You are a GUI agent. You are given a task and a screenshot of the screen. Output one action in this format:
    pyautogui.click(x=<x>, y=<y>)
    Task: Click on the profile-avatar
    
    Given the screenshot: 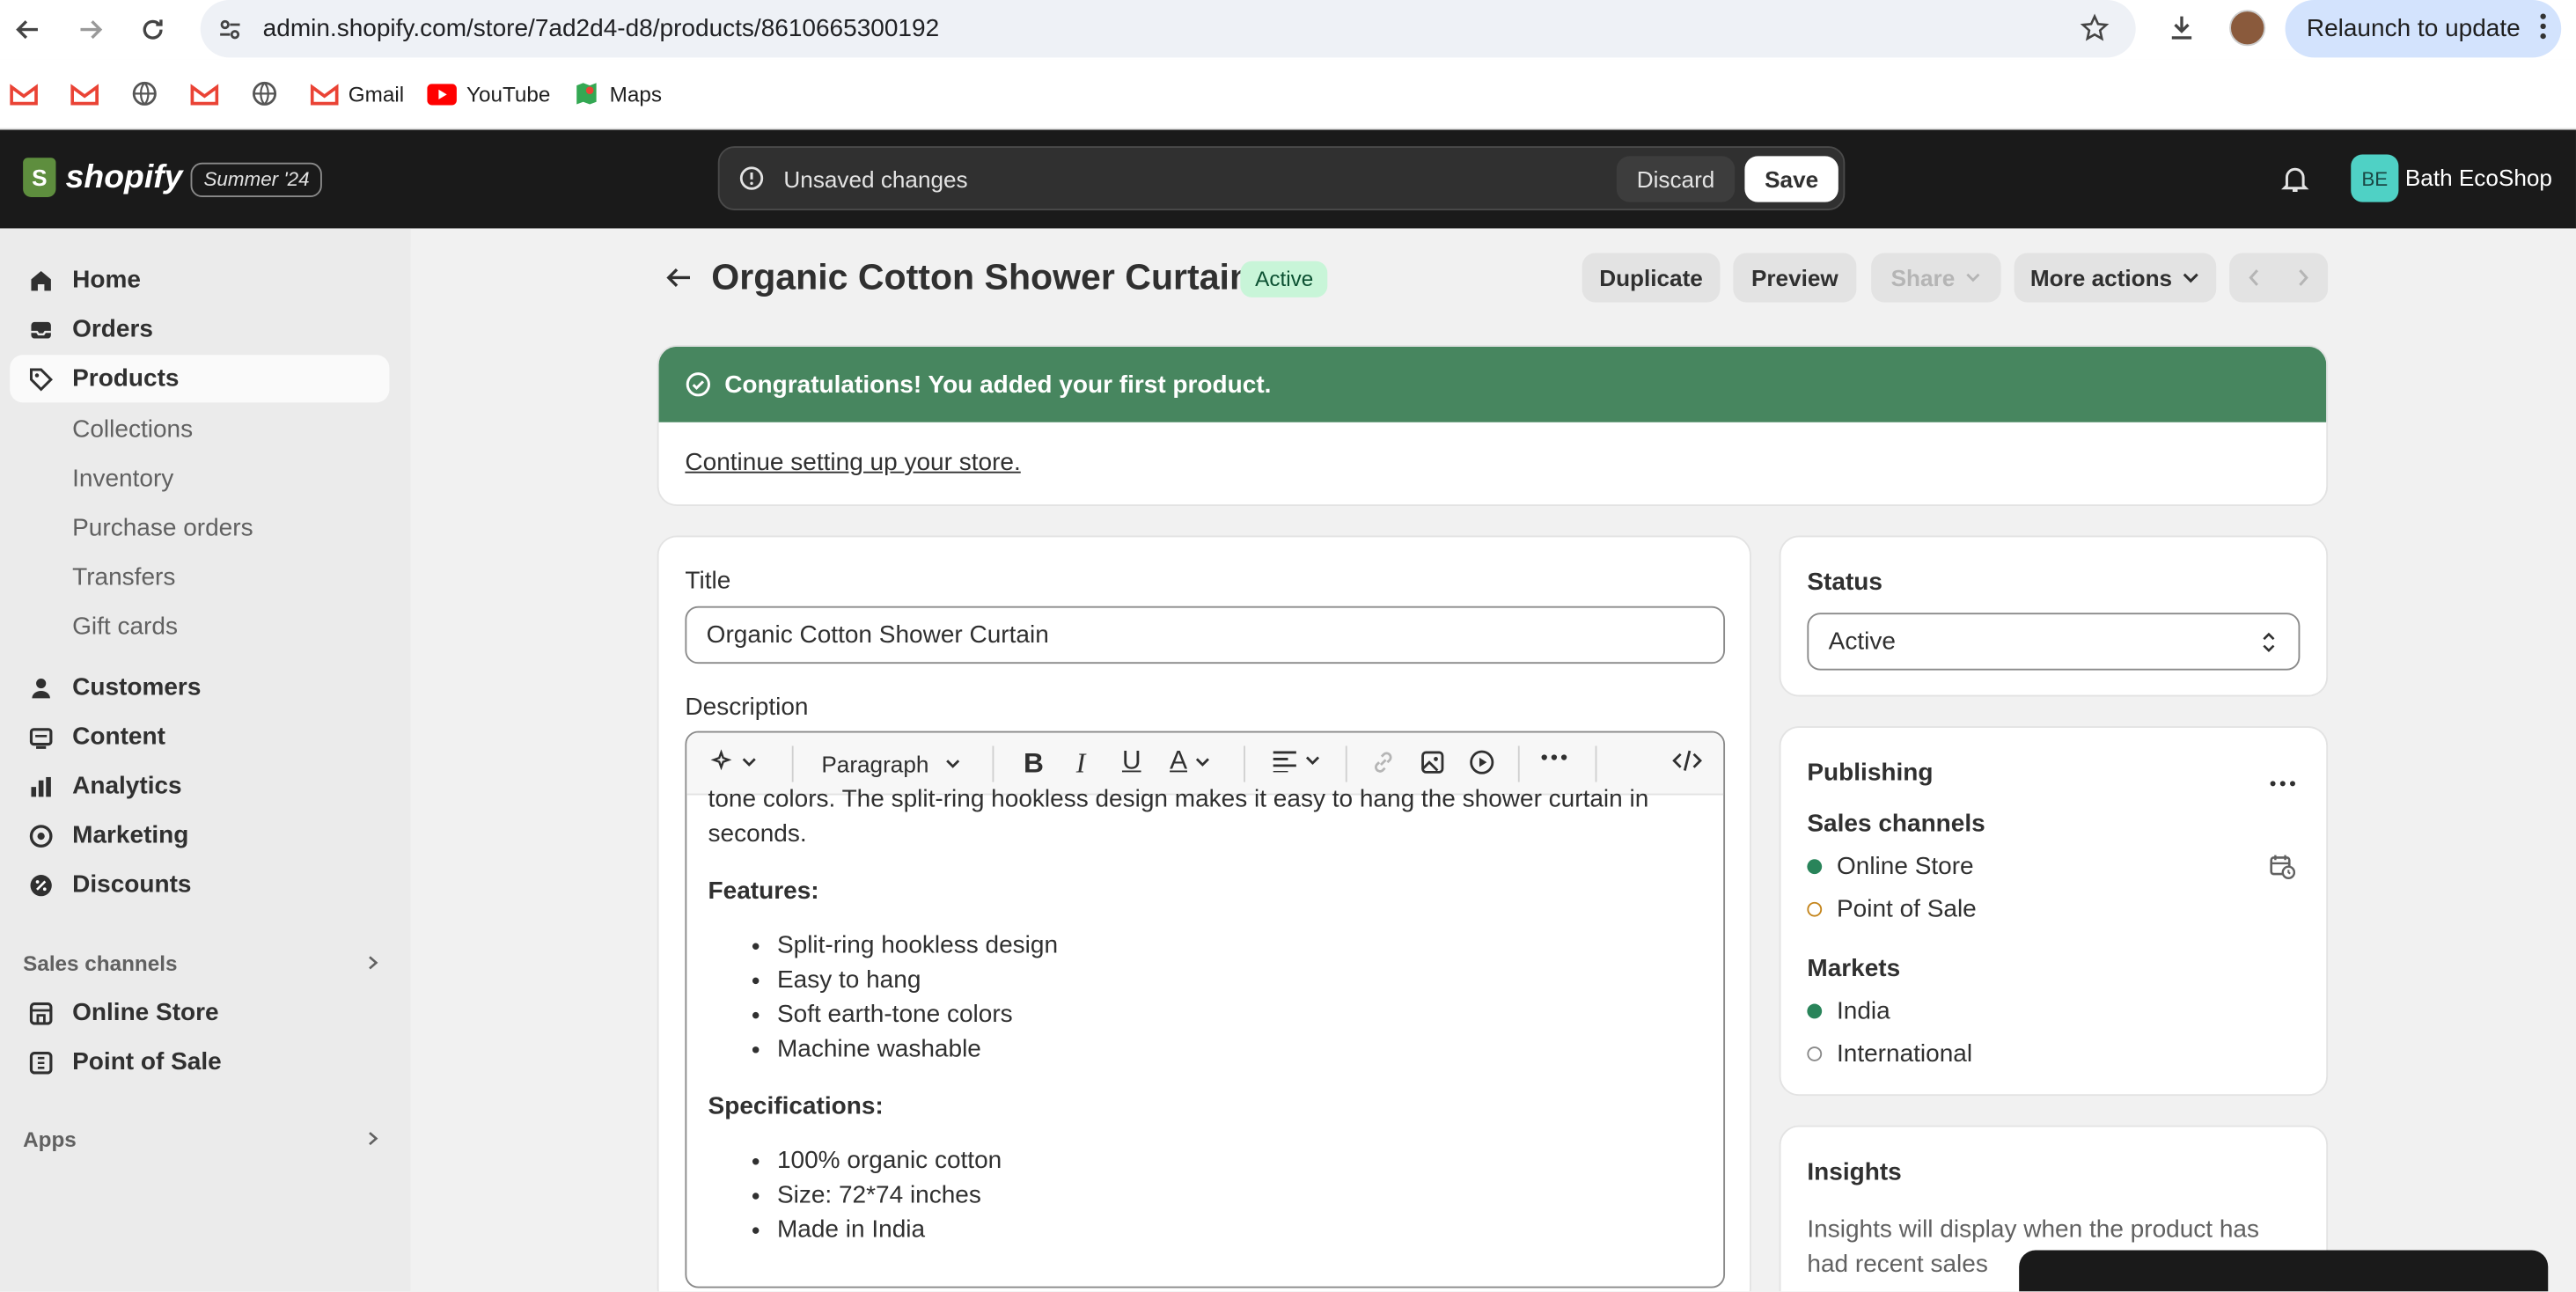 What is the action you would take?
    pyautogui.click(x=2247, y=28)
    